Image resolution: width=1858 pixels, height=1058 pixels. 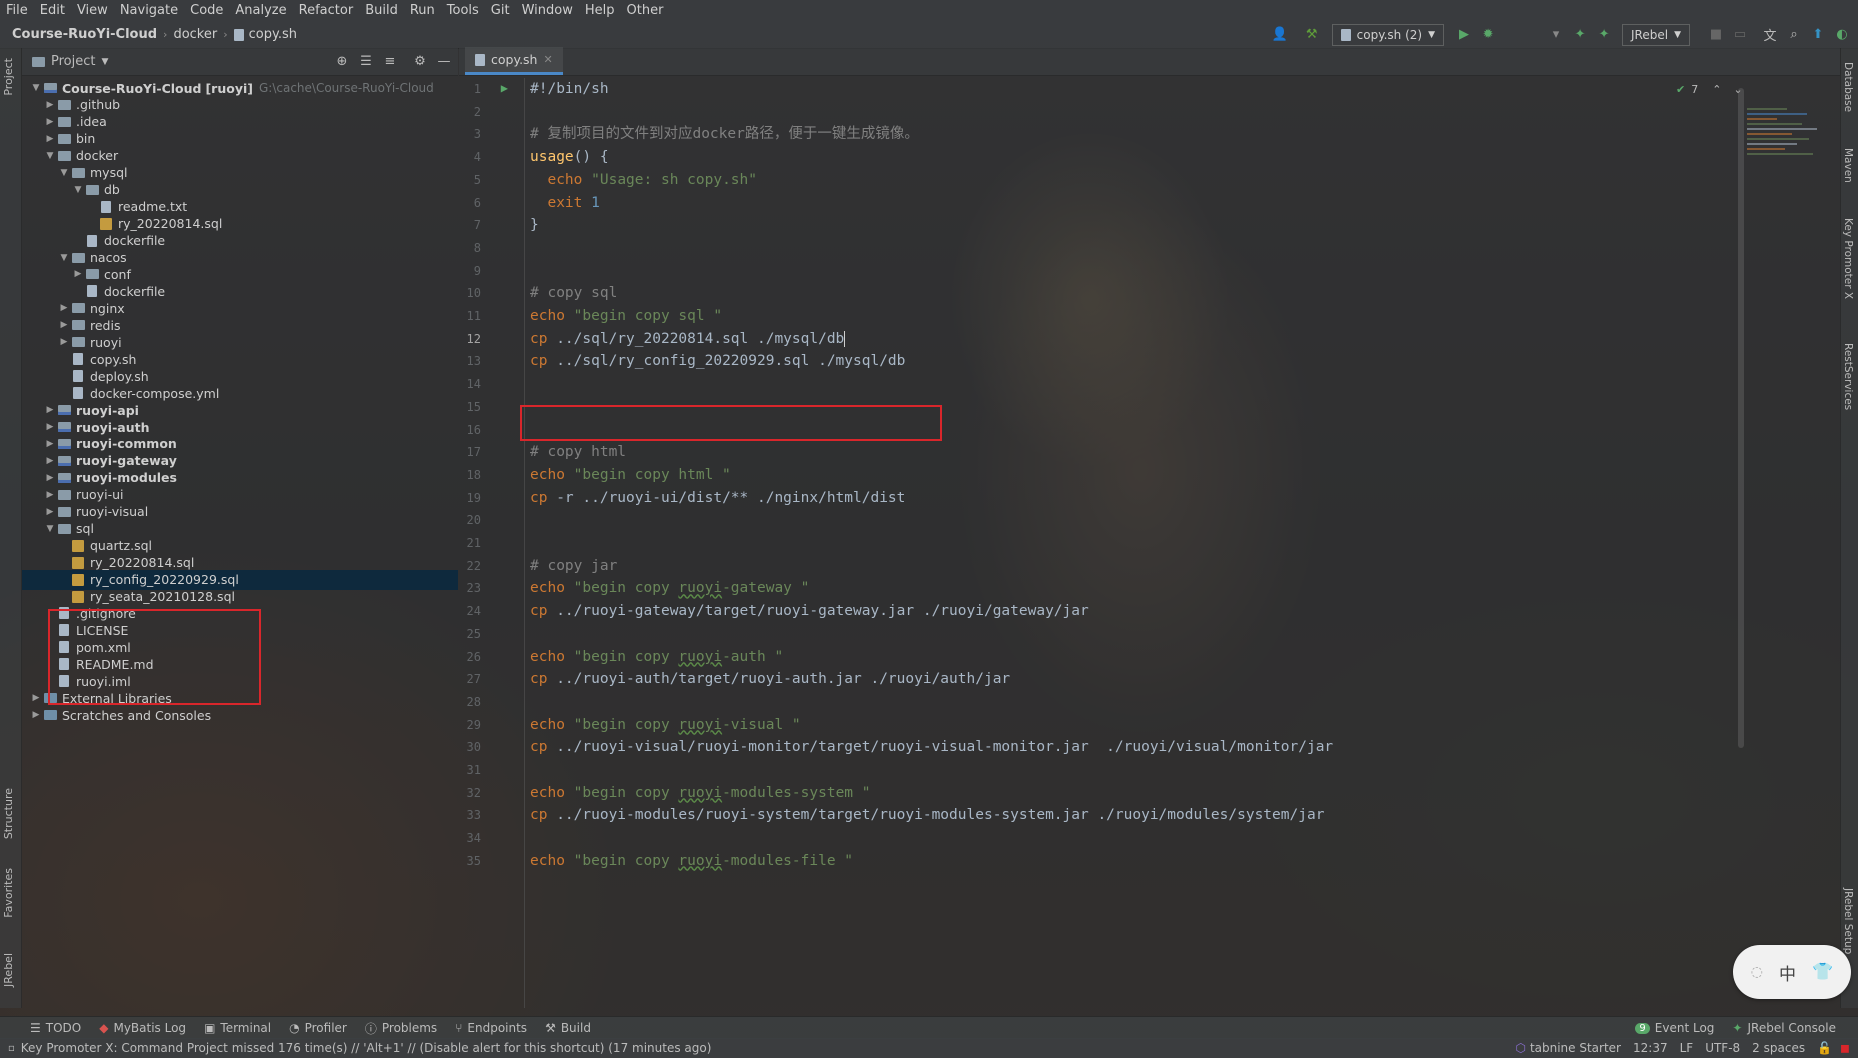 What do you see at coordinates (17, 10) in the screenshot?
I see `menu-file: File` at bounding box center [17, 10].